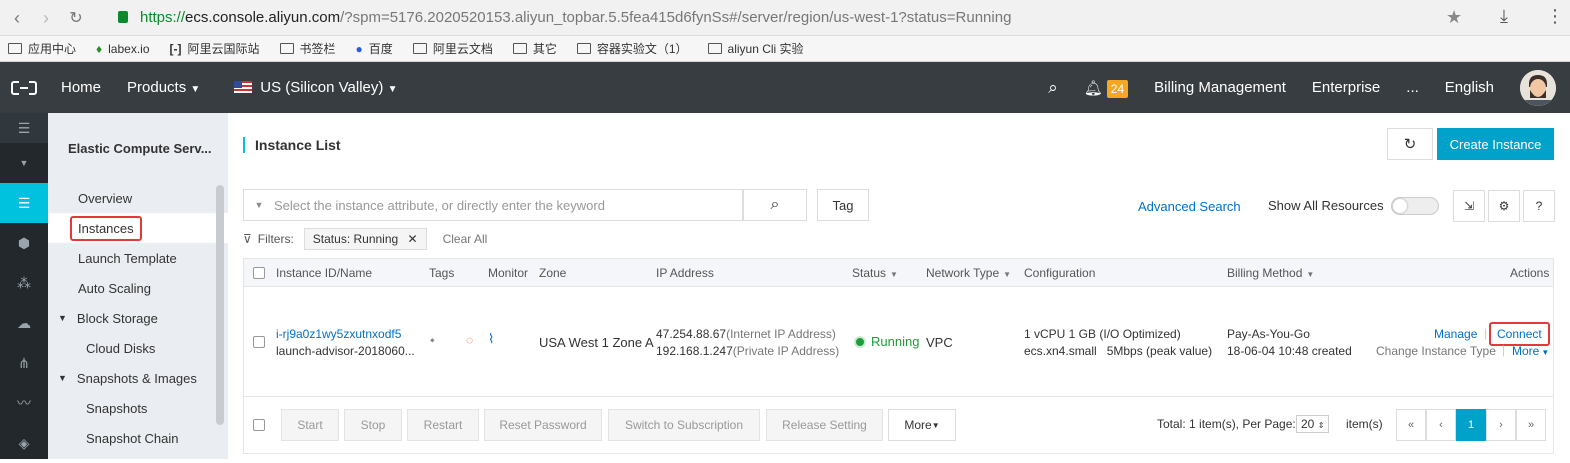 The image size is (1570, 463). I want to click on show-all-resources-toggle, so click(1415, 206).